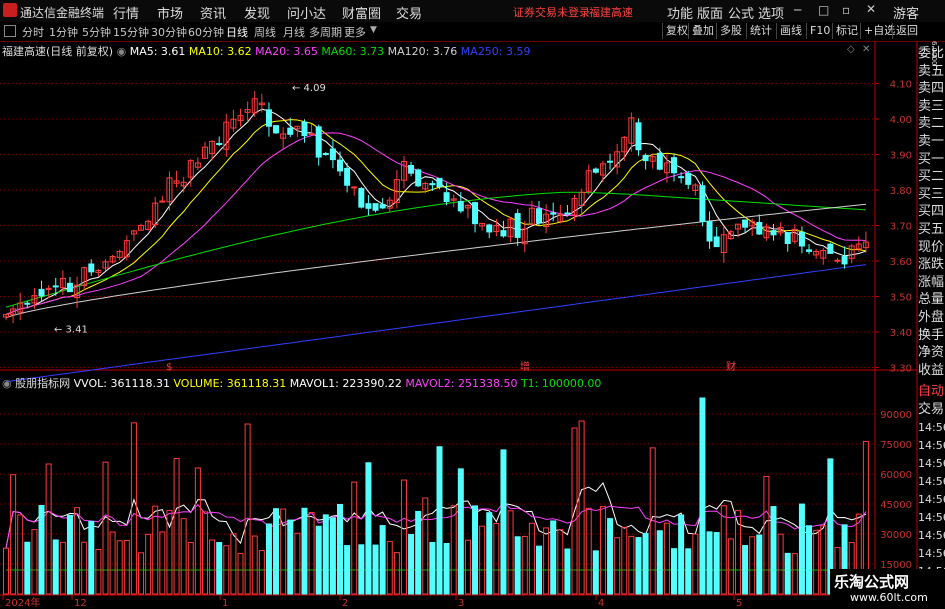 This screenshot has height=609, width=945. What do you see at coordinates (851, 49) in the screenshot?
I see `panel-diamond-icon: ◇` at bounding box center [851, 49].